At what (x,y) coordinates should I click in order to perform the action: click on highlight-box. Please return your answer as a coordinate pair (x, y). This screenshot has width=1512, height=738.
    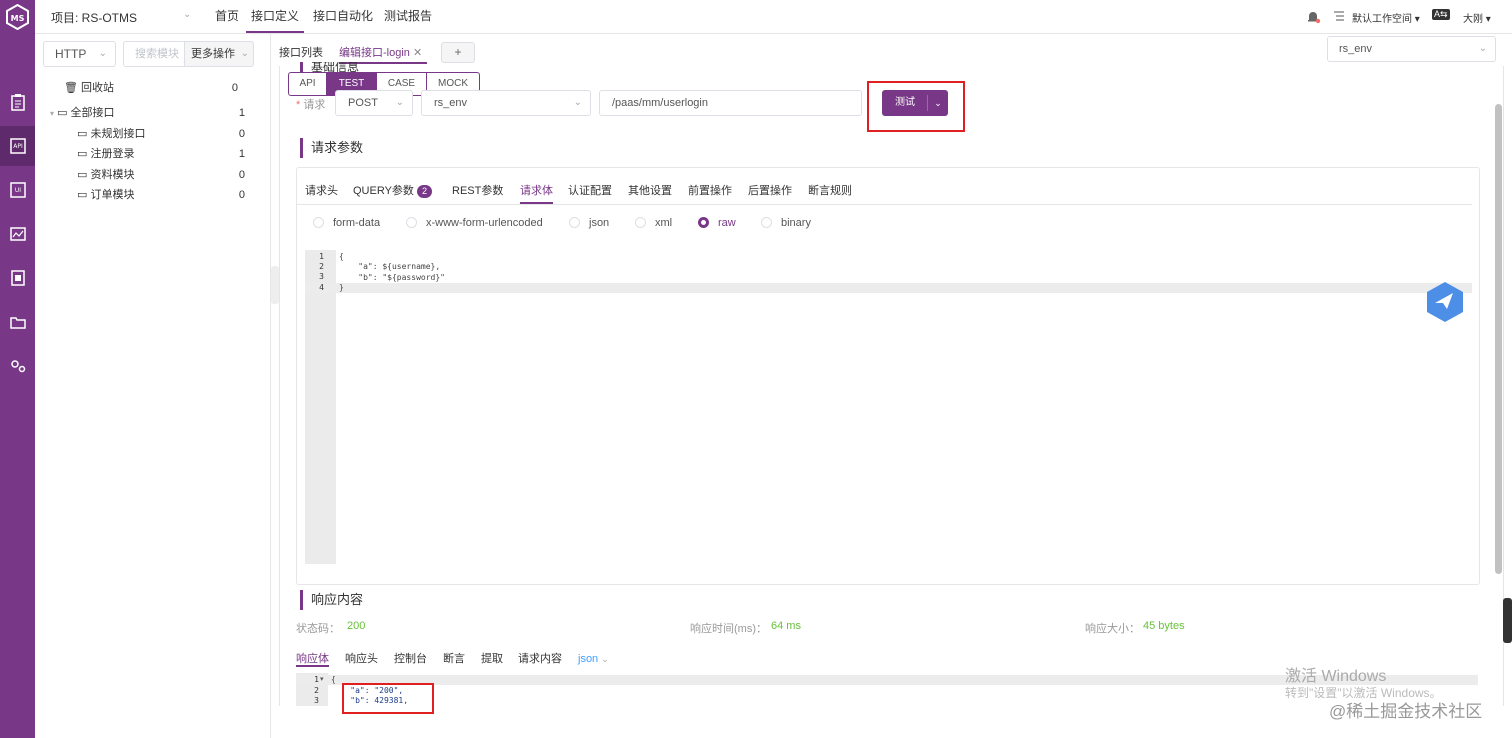
    Looking at the image, I should click on (916, 106).